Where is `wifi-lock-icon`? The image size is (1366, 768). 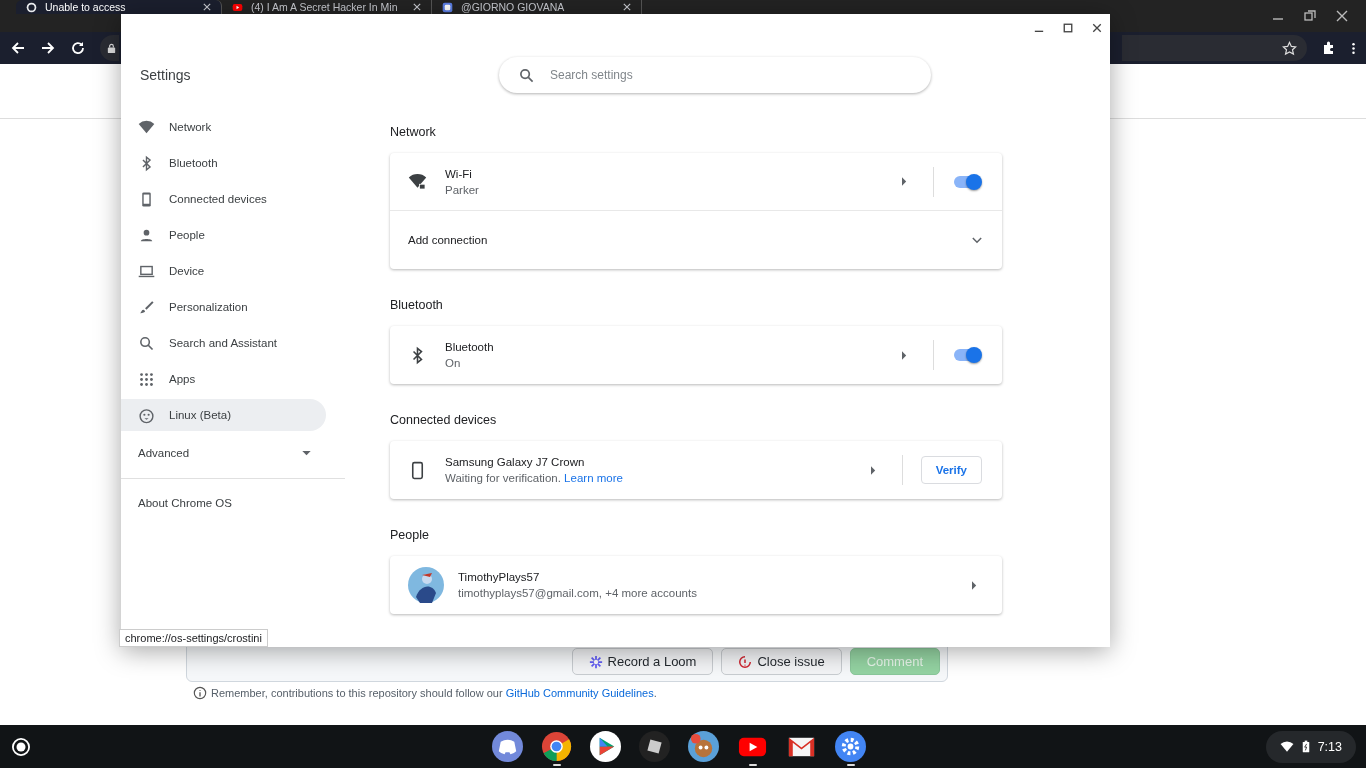 wifi-lock-icon is located at coordinates (417, 181).